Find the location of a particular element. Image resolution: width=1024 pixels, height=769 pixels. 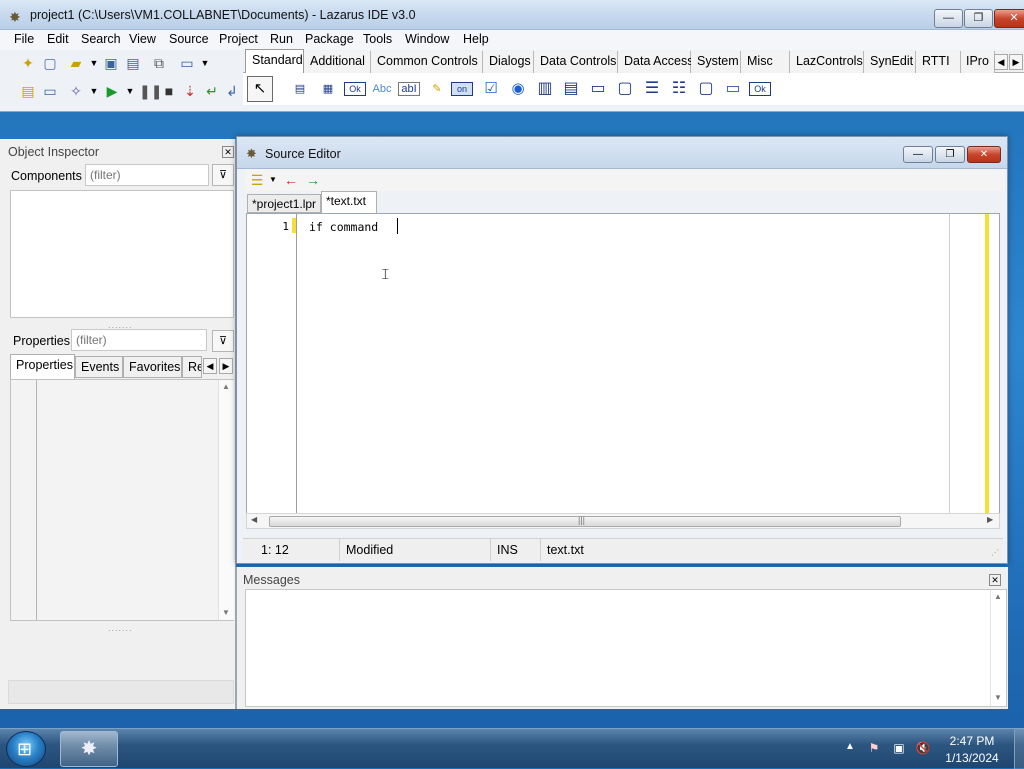

palette-tab-dialogs: Dialogs is located at coordinates (508, 62).